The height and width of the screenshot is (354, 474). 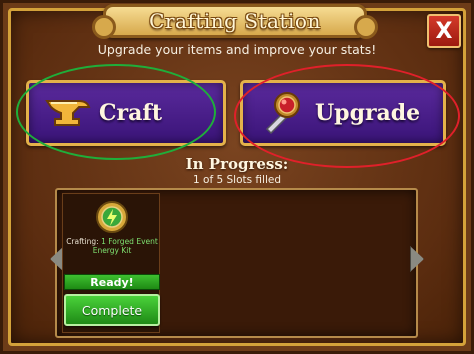 What do you see at coordinates (368, 113) in the screenshot?
I see `upgrade-label: Upgrade` at bounding box center [368, 113].